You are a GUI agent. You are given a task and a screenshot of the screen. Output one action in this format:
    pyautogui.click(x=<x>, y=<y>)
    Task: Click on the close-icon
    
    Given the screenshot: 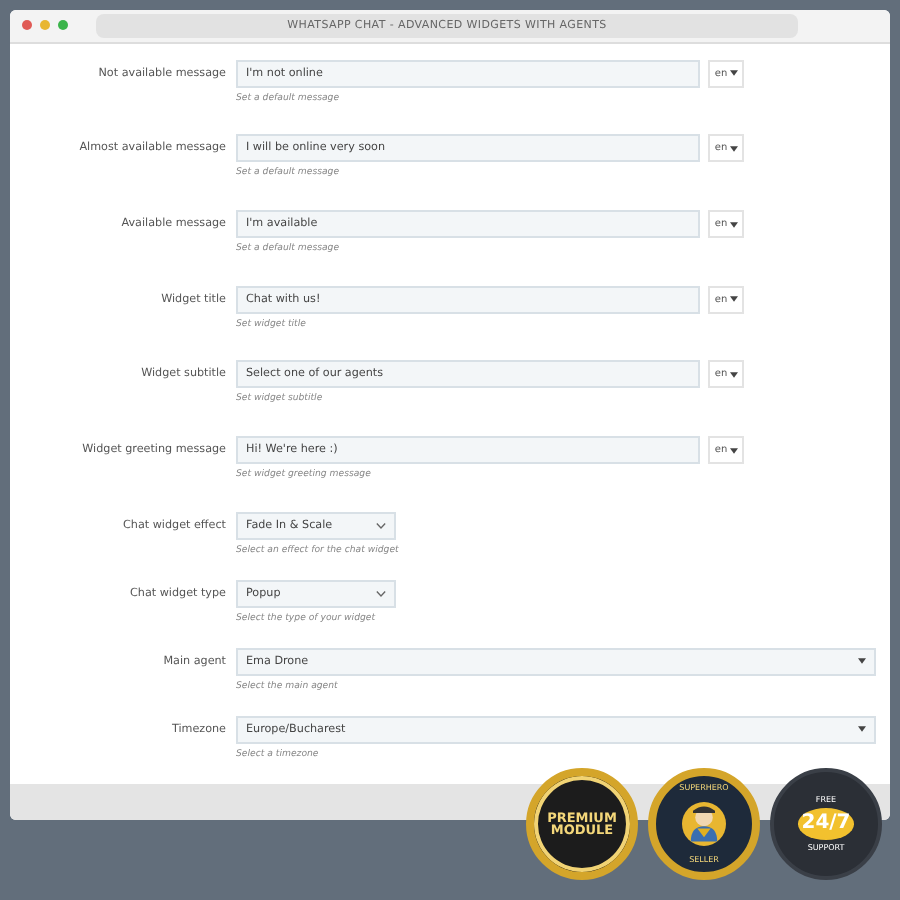 What is the action you would take?
    pyautogui.click(x=27, y=25)
    